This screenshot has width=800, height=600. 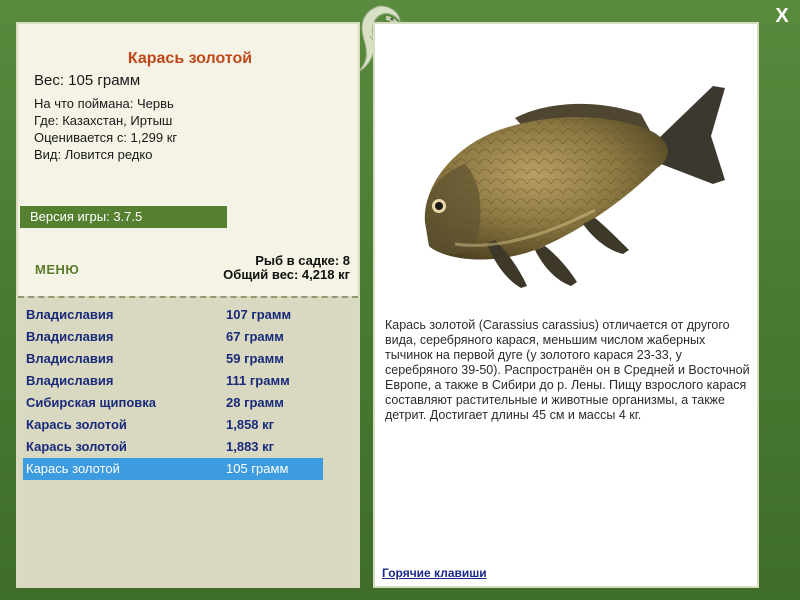 I want to click on net-fish-count: Рыб в садке: 8, so click(x=302, y=260).